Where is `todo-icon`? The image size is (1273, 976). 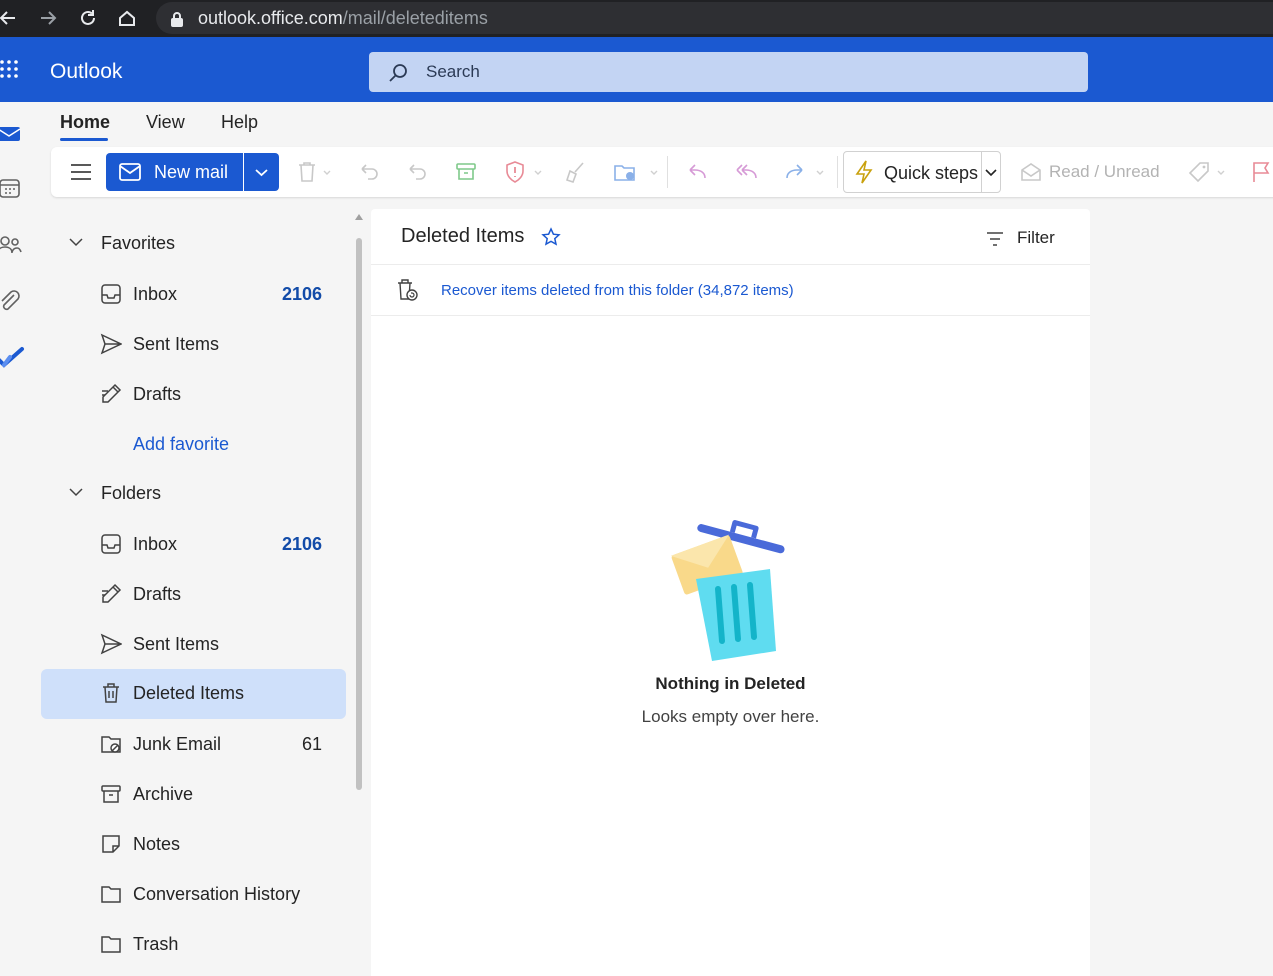 todo-icon is located at coordinates (13, 359).